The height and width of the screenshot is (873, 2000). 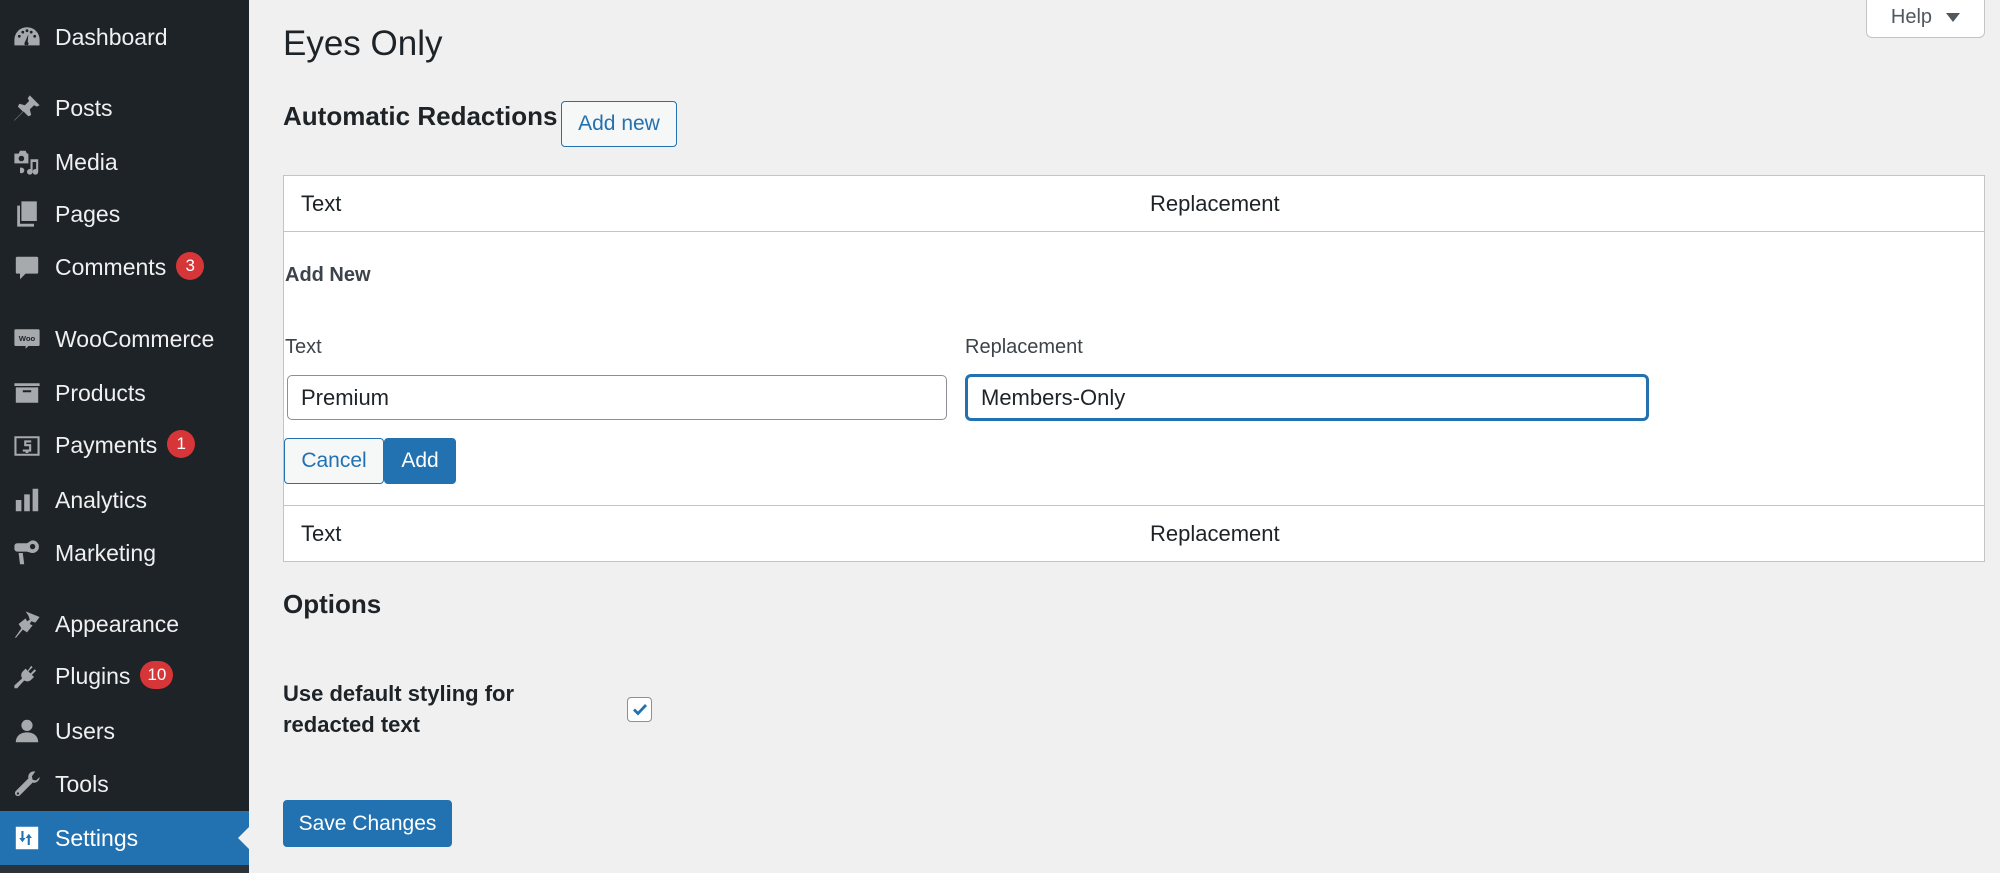 I want to click on add-new-form-title: Add New, so click(x=328, y=275).